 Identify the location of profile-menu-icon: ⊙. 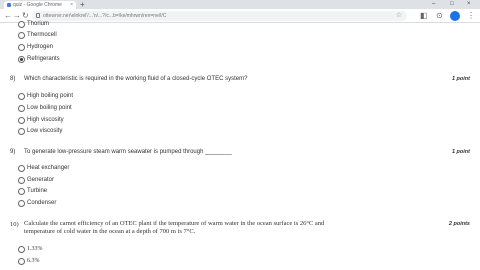
(439, 16).